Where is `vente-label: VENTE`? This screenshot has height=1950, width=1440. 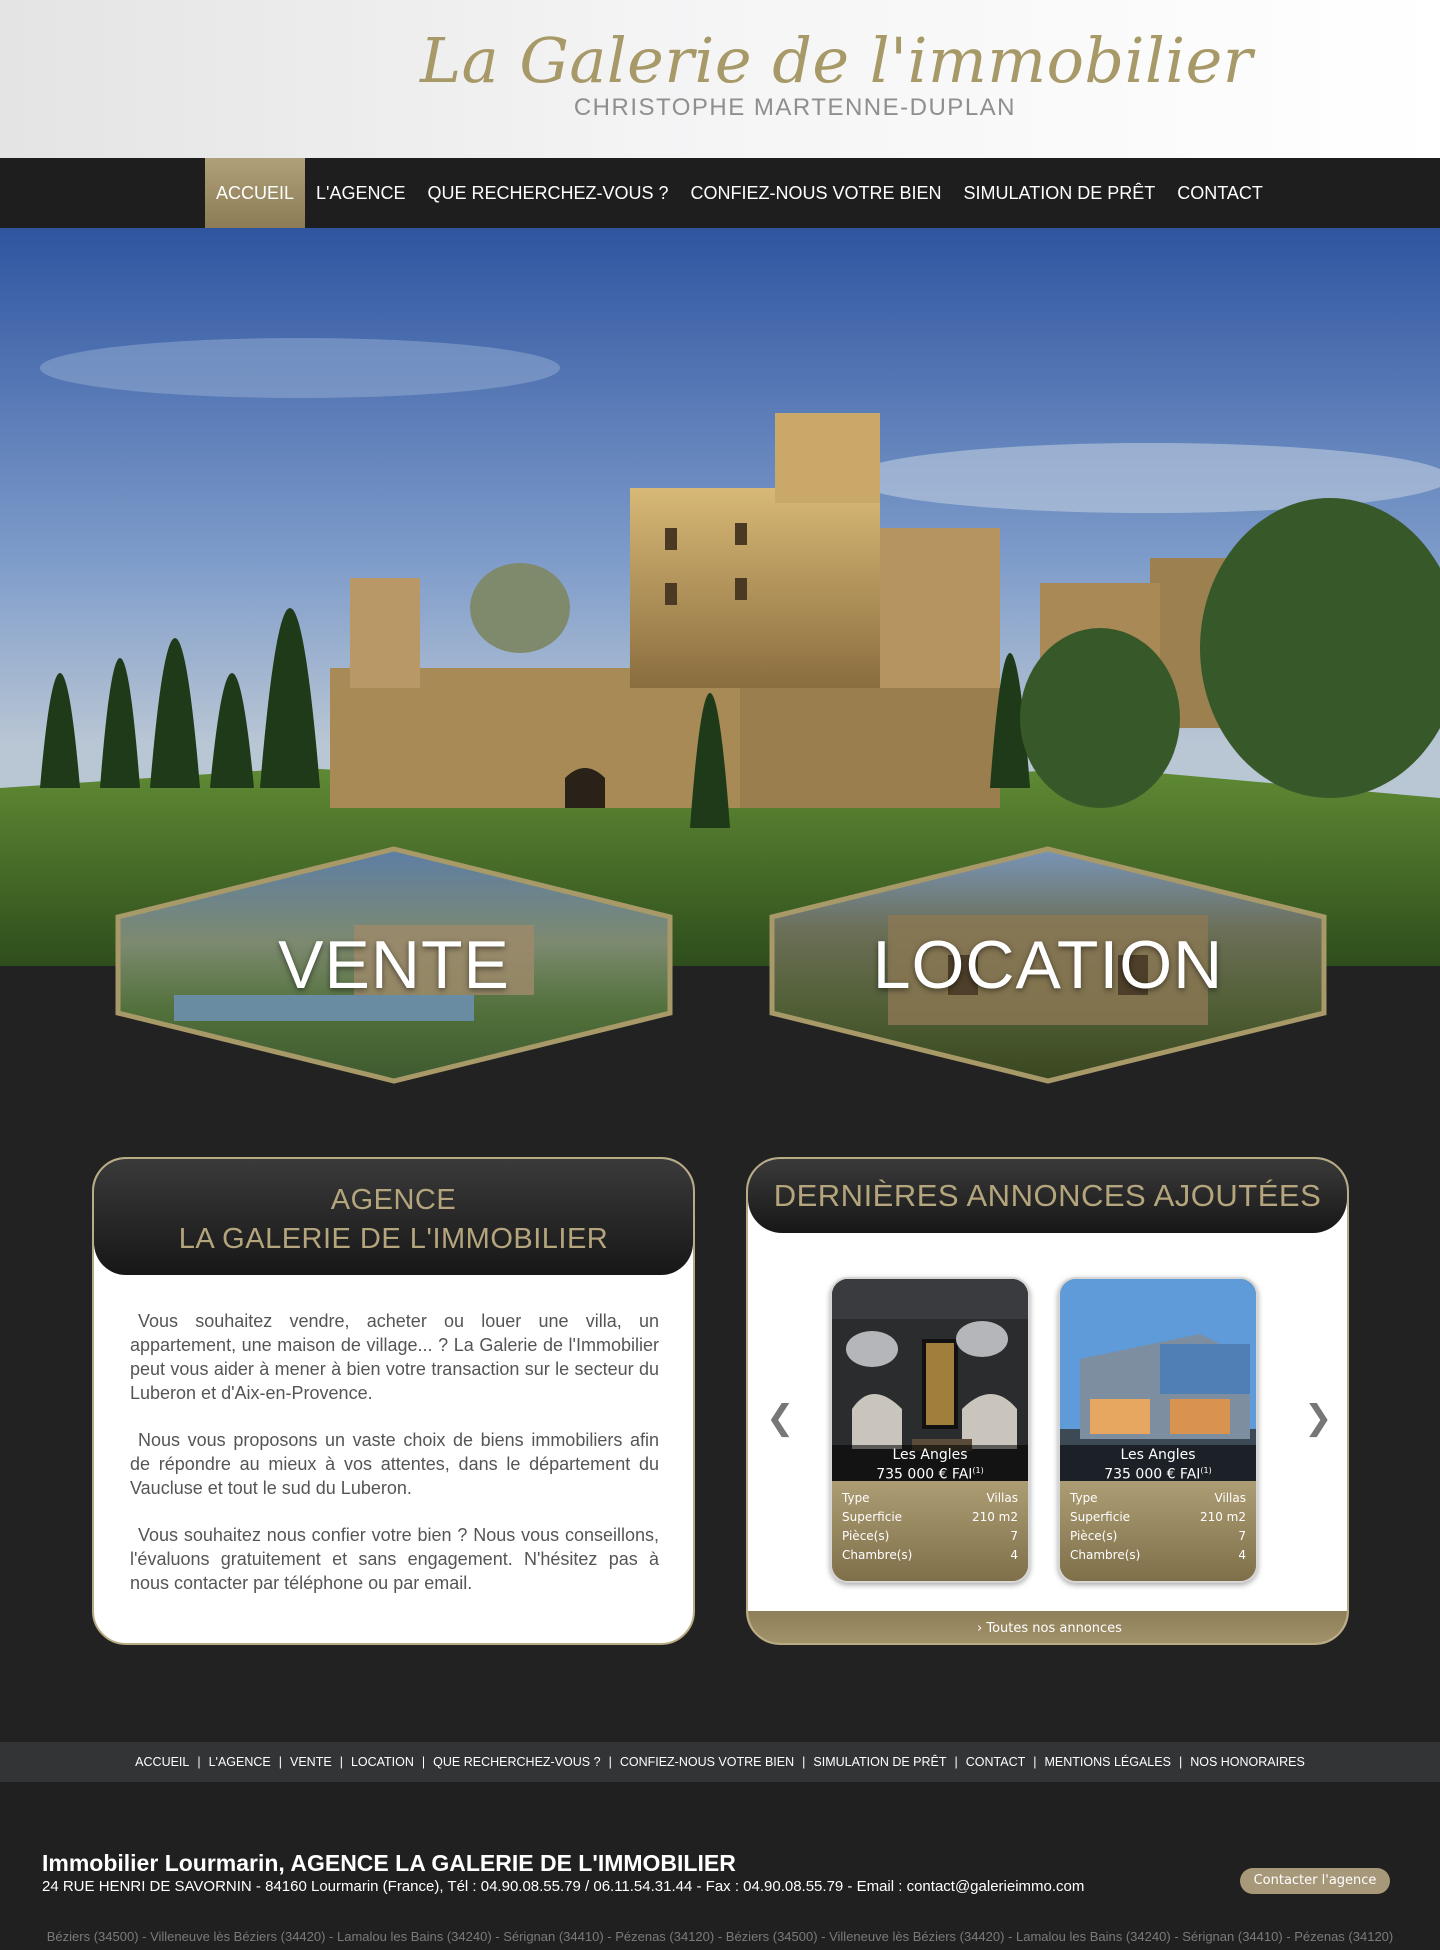
vente-label: VENTE is located at coordinates (394, 965).